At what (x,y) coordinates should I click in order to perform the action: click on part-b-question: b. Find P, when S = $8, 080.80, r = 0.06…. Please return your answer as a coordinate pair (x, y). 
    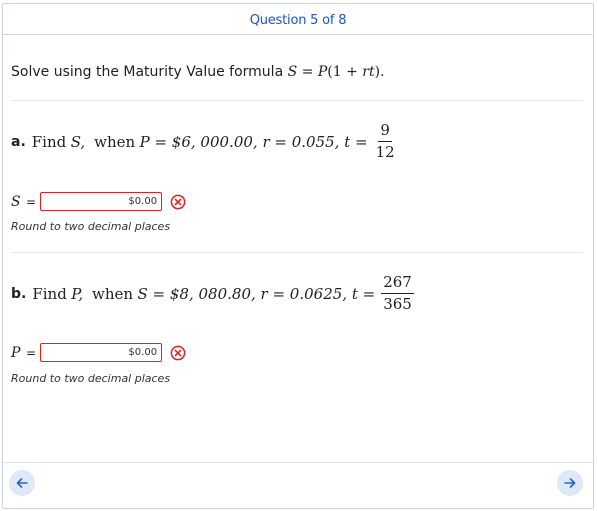
    Looking at the image, I should click on (212, 293).